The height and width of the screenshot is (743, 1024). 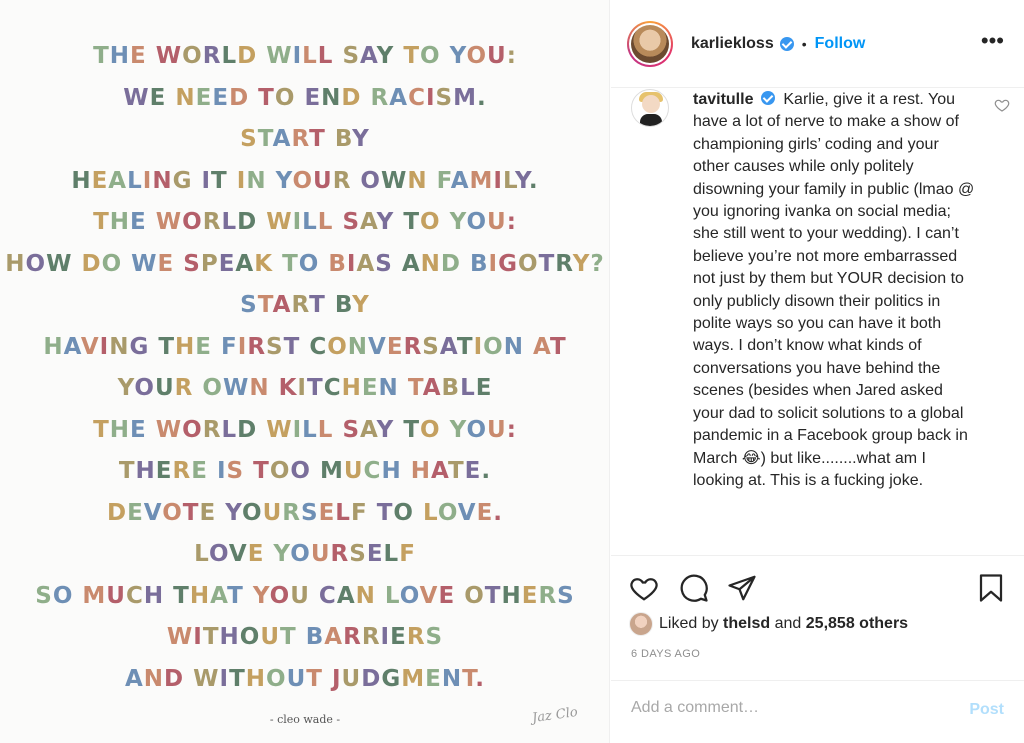 I want to click on follow-button: Follow, so click(x=840, y=44).